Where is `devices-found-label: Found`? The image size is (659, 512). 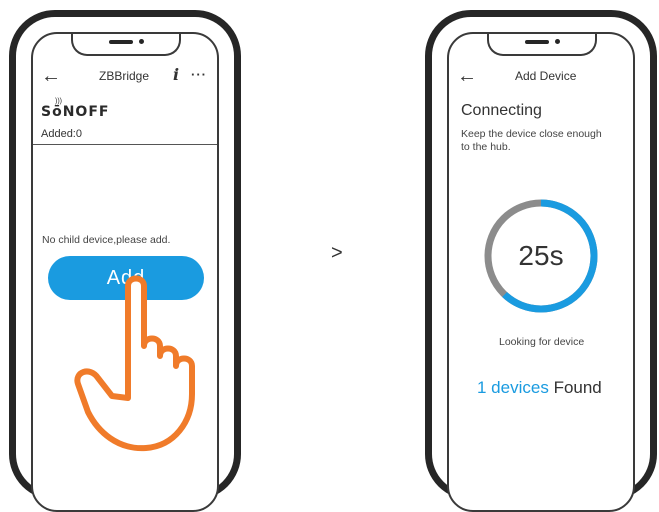 devices-found-label: Found is located at coordinates (577, 387).